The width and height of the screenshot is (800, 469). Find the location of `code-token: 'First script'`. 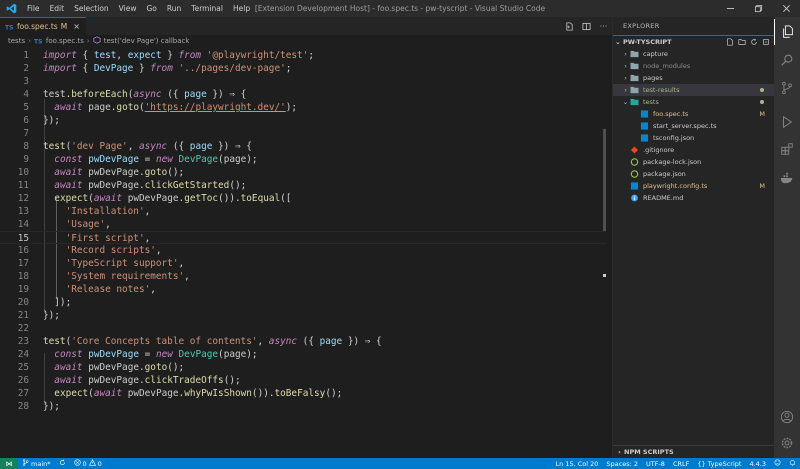

code-token: 'First script' is located at coordinates (105, 238).